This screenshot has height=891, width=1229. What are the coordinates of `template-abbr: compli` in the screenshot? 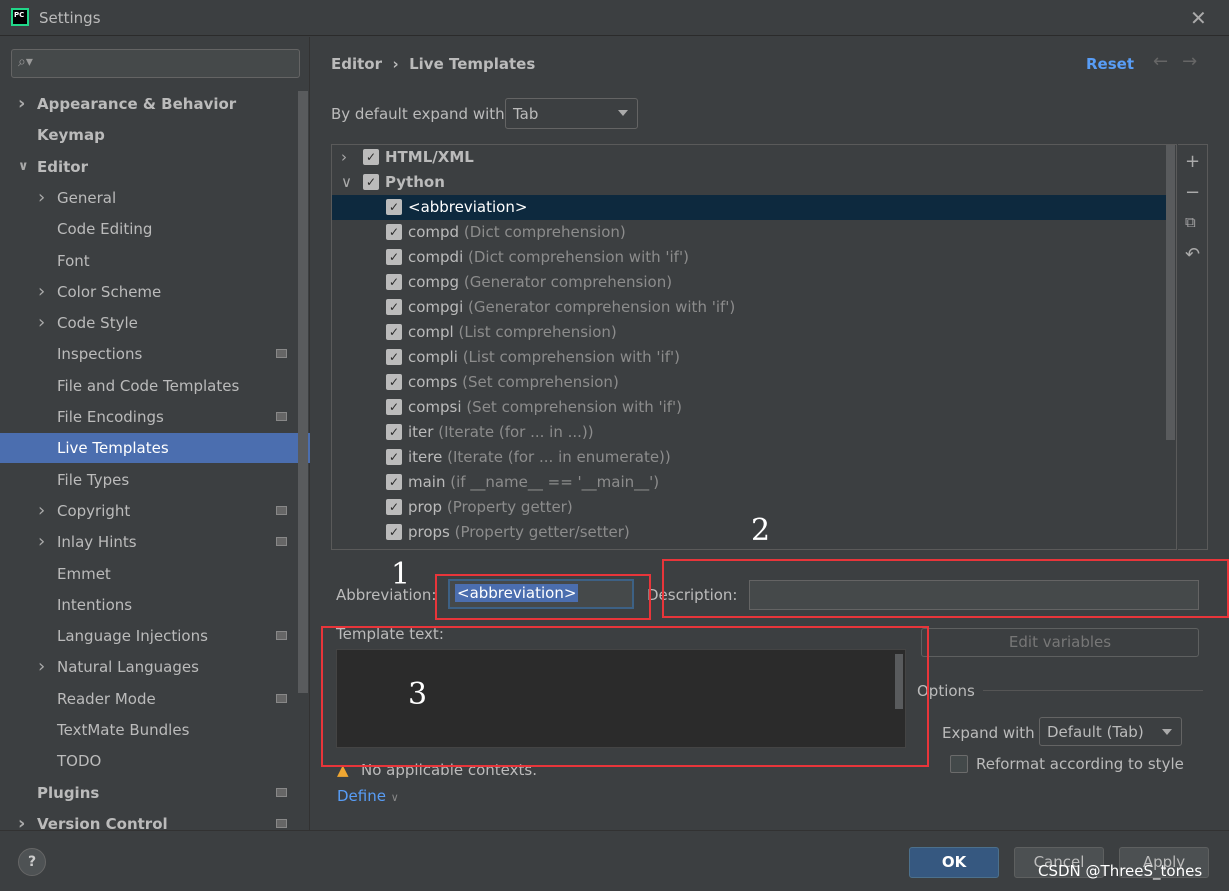 It's located at (433, 357).